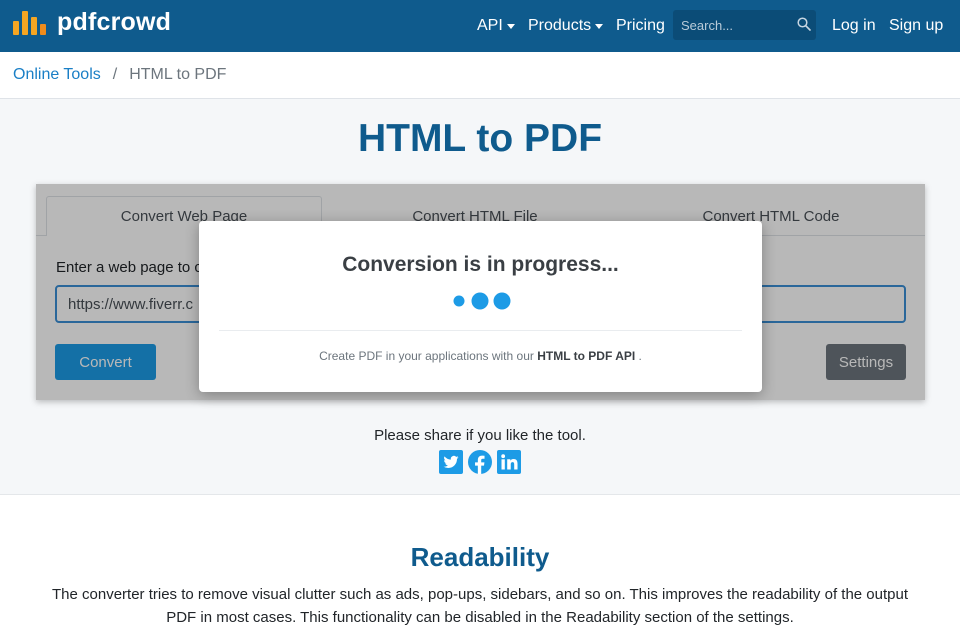  What do you see at coordinates (640, 356) in the screenshot?
I see `modal-footer-suffix: .` at bounding box center [640, 356].